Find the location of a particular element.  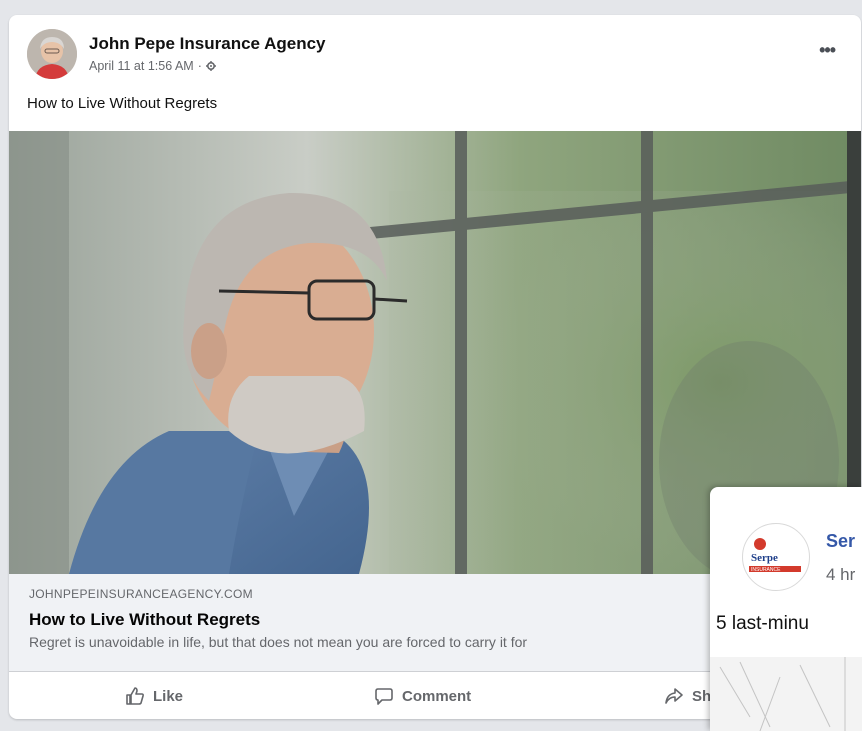

settings-gear-icon is located at coordinates (210, 66).